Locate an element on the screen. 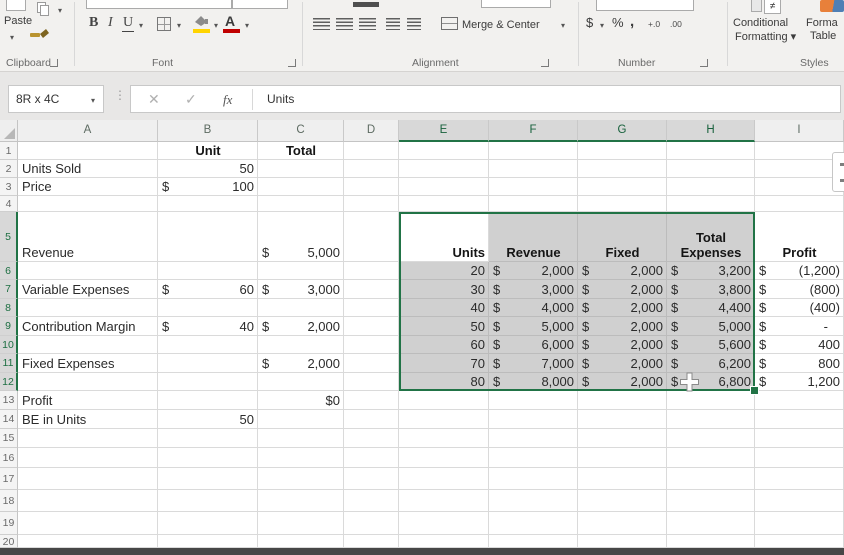  cell-I6: $ (1,200) is located at coordinates (799, 271).